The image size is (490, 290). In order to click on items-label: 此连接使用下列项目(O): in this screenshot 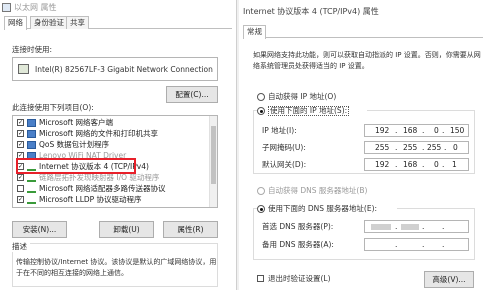, I will do `click(53, 107)`.